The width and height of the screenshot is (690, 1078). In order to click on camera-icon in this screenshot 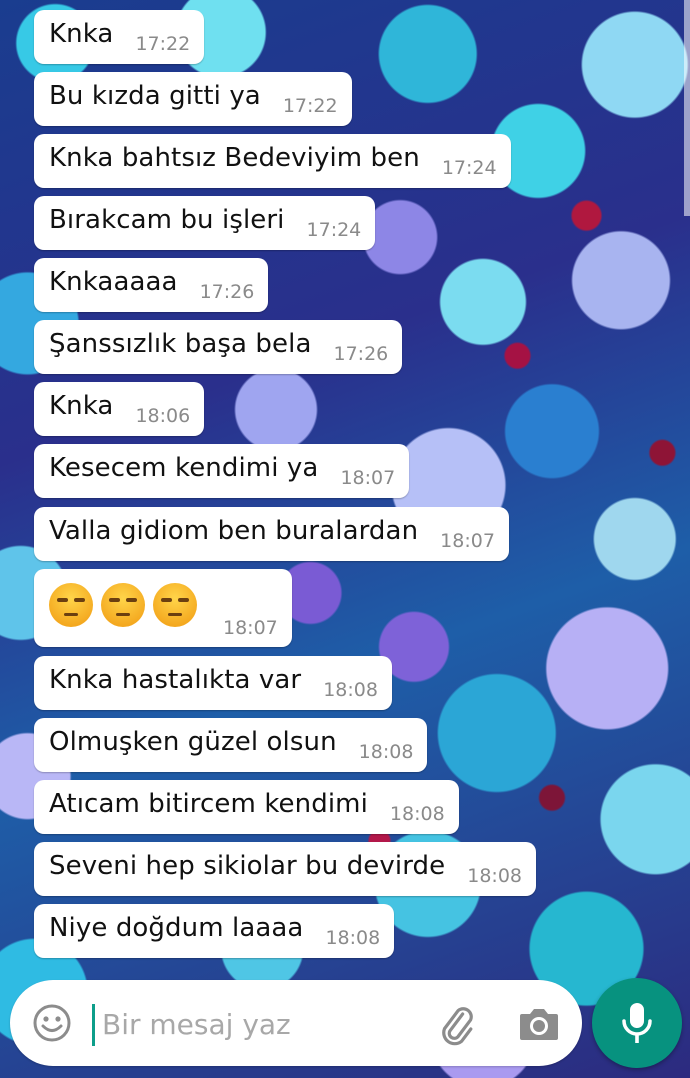, I will do `click(539, 1024)`.